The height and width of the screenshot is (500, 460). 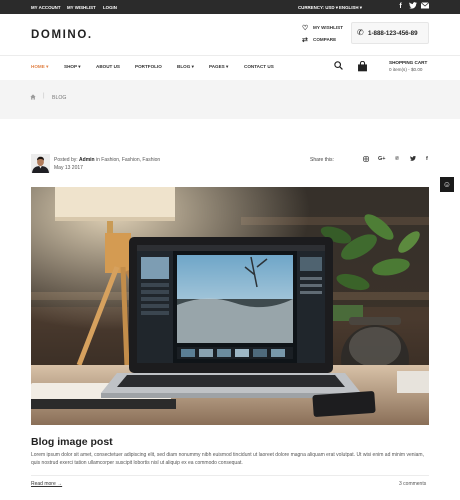 I want to click on header-wishlist-label: MY WISHLIST, so click(x=328, y=27).